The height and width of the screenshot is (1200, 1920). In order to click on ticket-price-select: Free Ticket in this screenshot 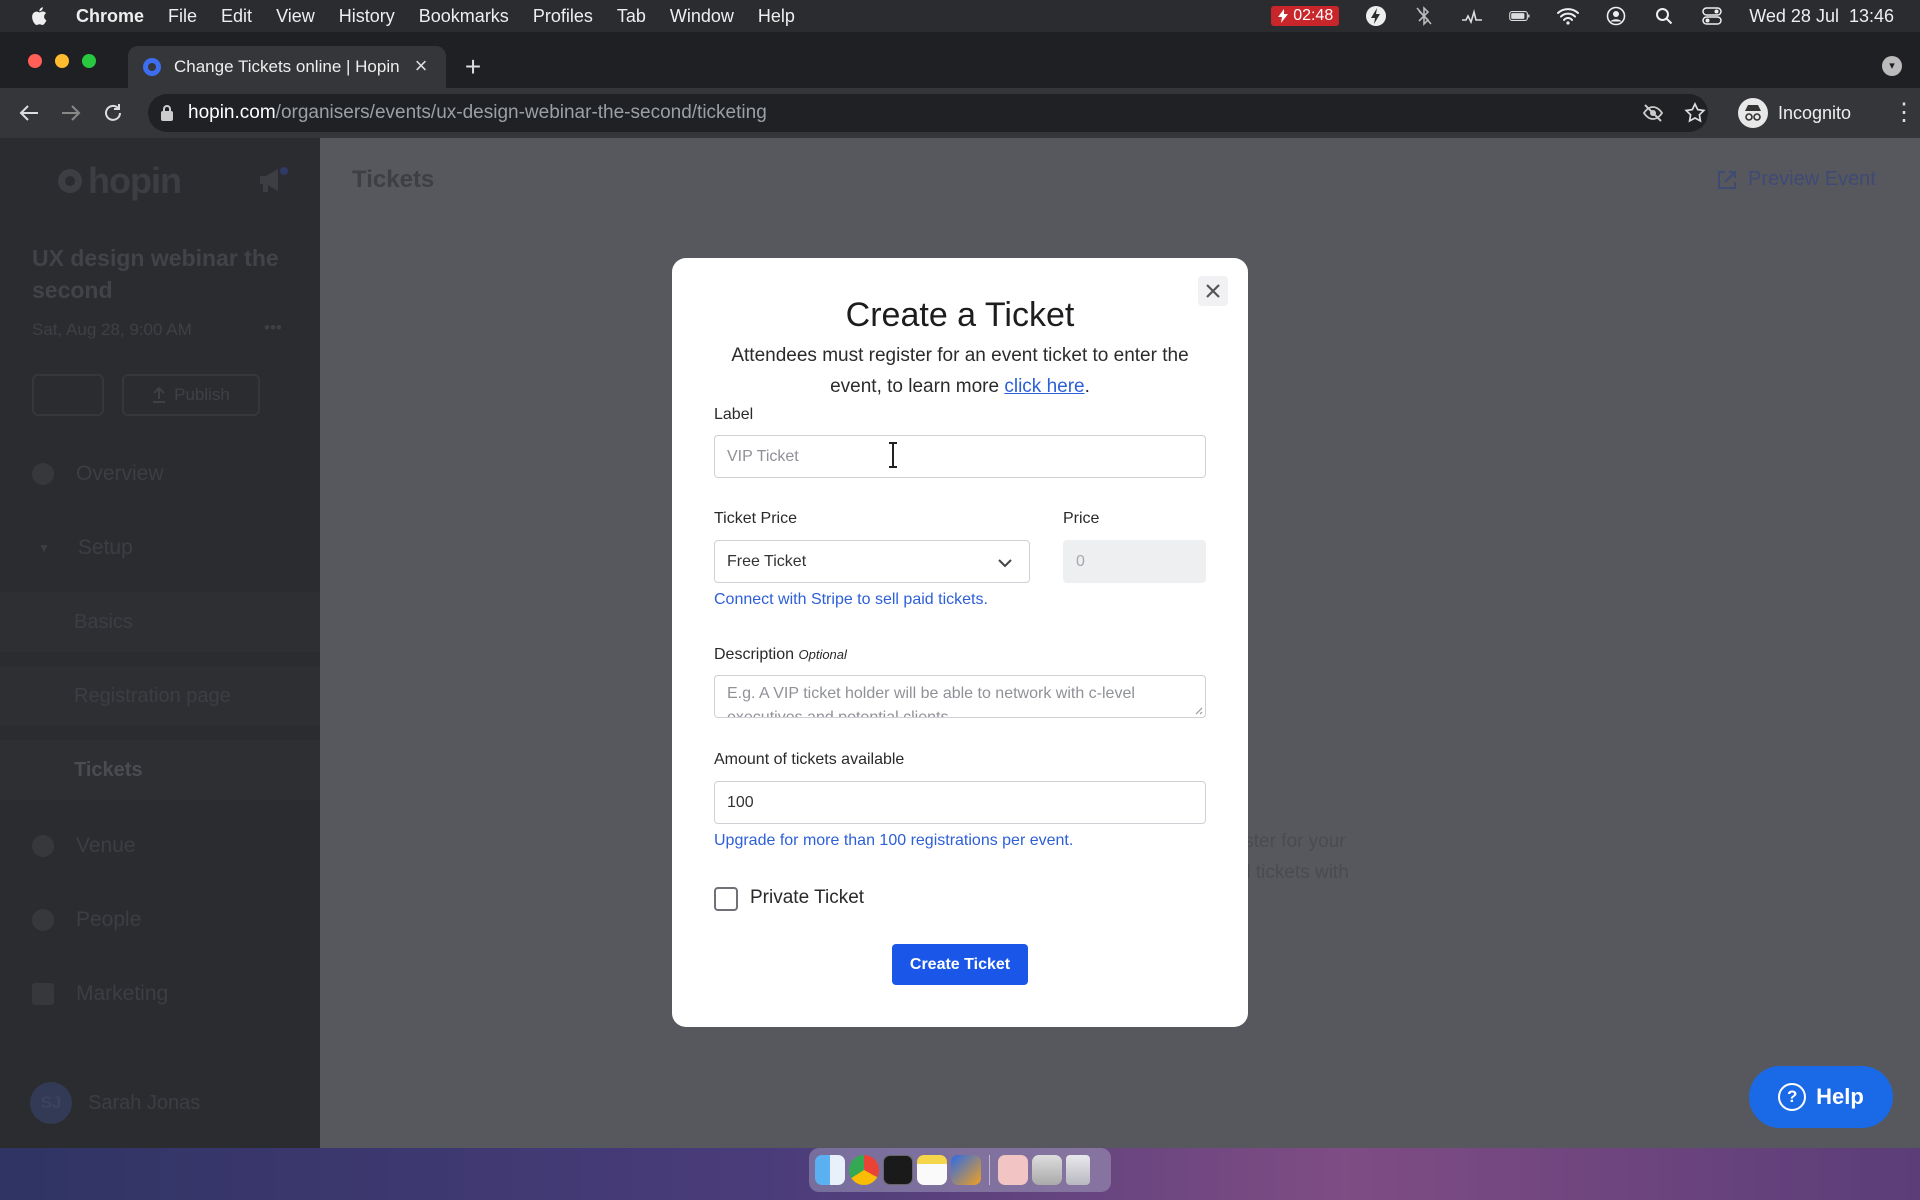, I will do `click(872, 561)`.